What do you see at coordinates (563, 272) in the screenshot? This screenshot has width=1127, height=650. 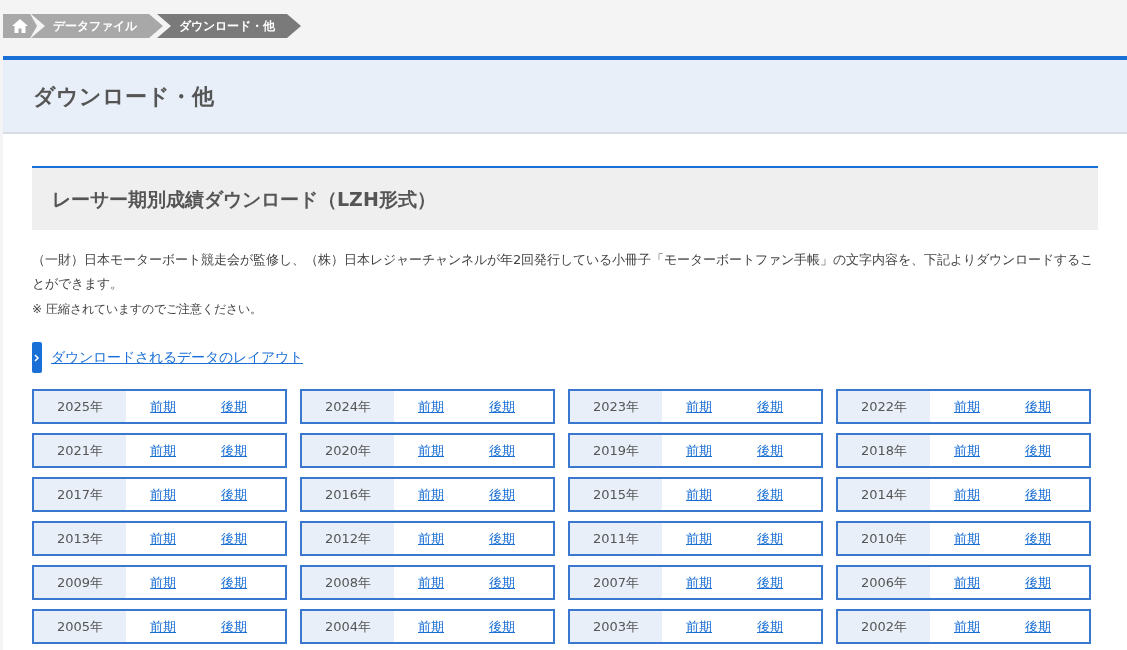 I see `description: （一財）日本モーターボート競走会が監修し、（株）日本レジャーチャンネルが年2回発行している小冊子「モーターボートファン手帳」の文字内容を、下記よりダウンロードすることができます。` at bounding box center [563, 272].